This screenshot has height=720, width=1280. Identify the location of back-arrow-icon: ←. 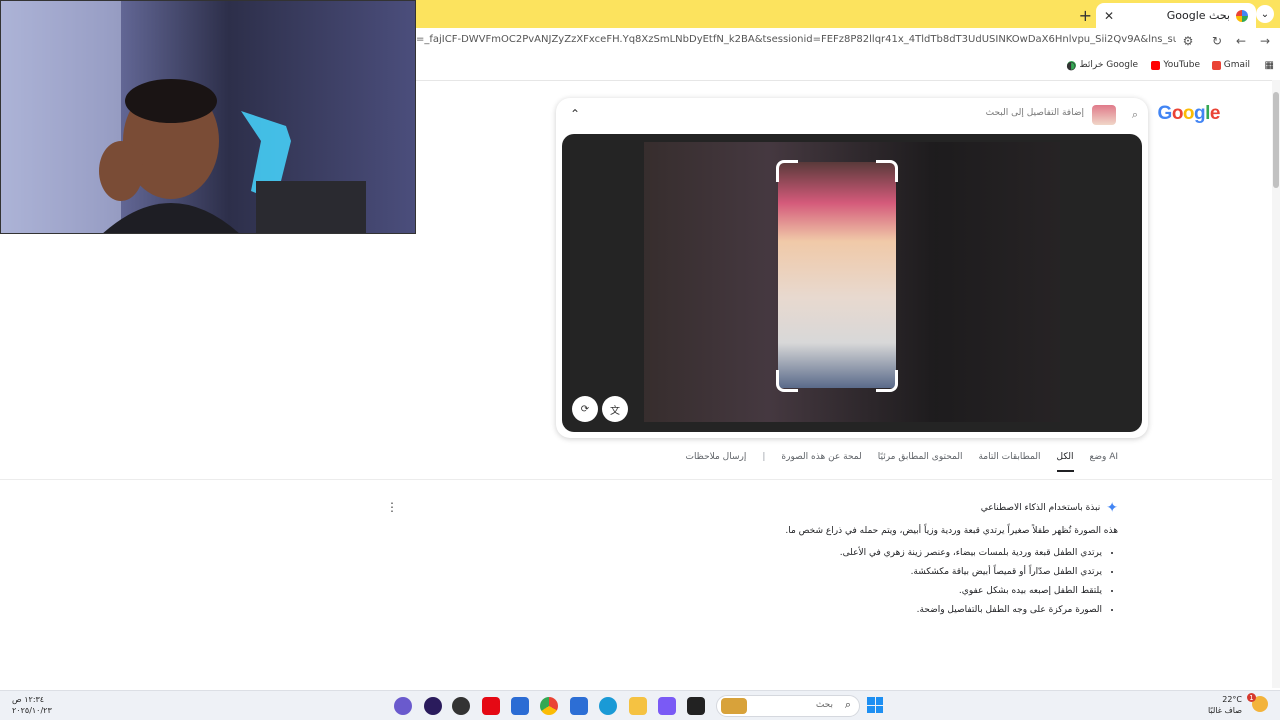
(1241, 41).